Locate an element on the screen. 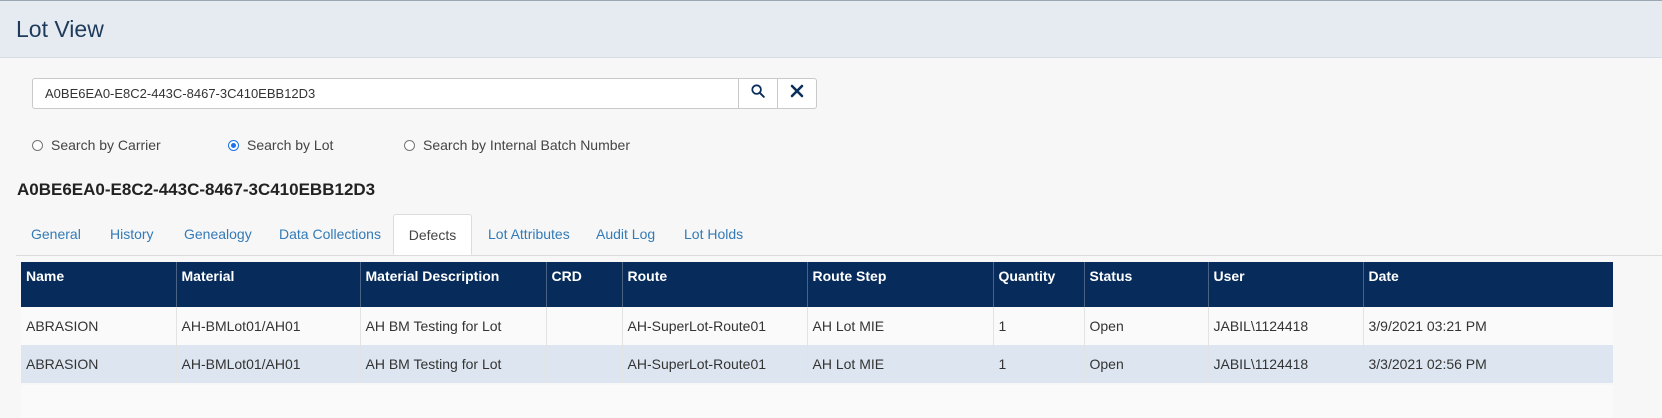 This screenshot has width=1662, height=418. column-header-date: Date is located at coordinates (1488, 284).